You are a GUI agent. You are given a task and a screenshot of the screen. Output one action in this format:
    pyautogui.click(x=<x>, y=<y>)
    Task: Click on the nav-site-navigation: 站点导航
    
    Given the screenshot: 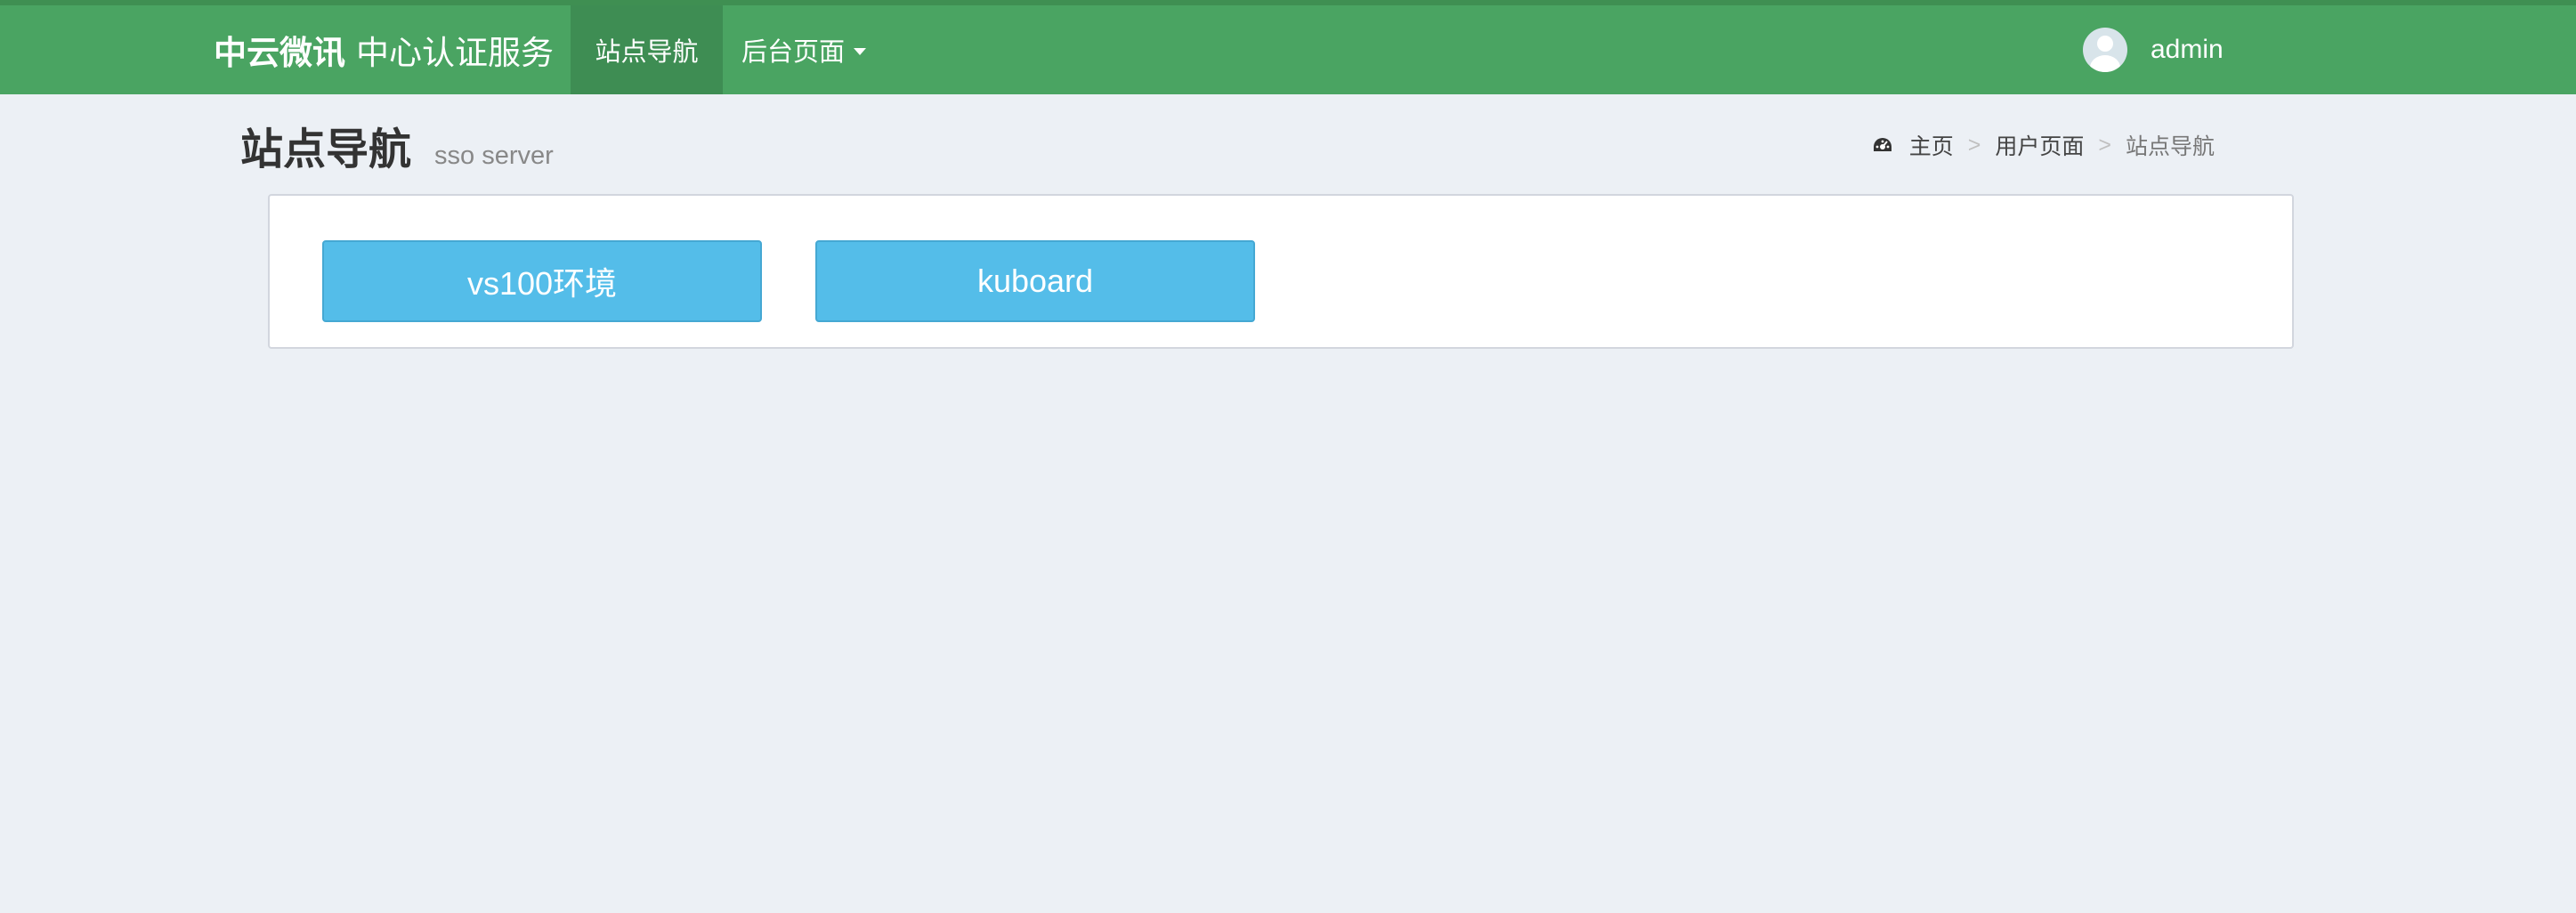 What is the action you would take?
    pyautogui.click(x=647, y=49)
    